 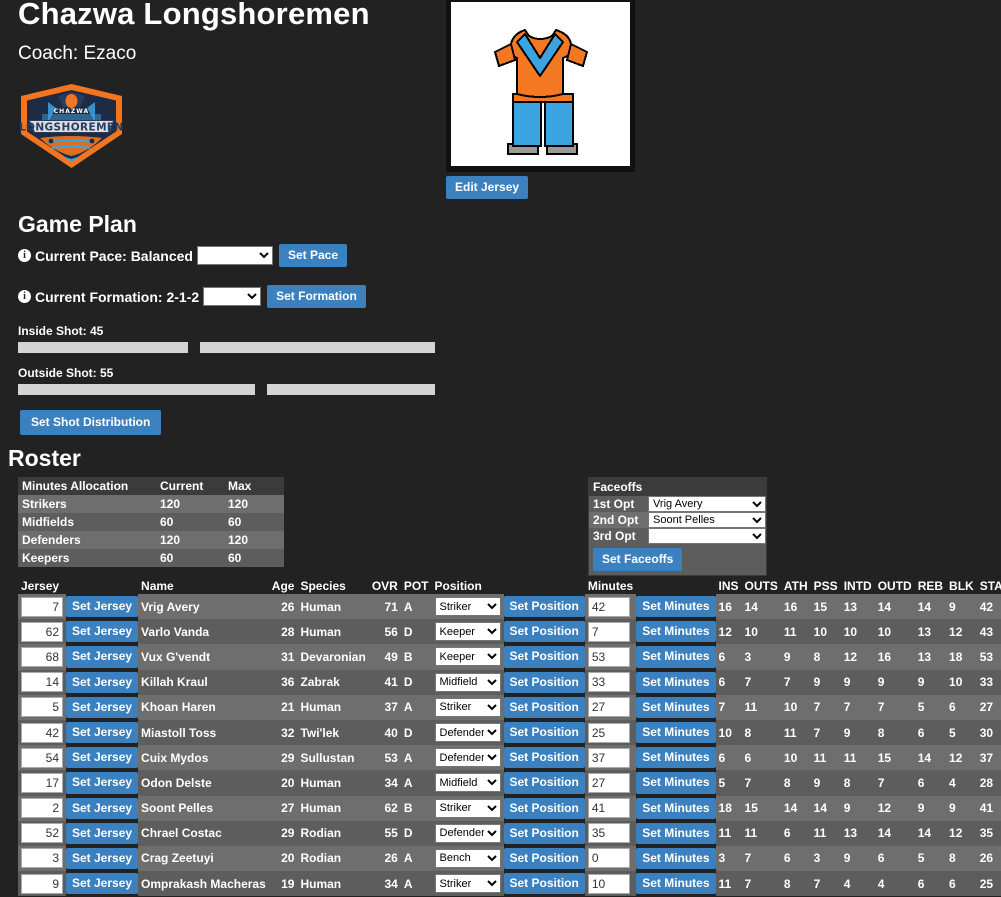 I want to click on set-jersey-cell: Set Jersey, so click(x=102, y=682).